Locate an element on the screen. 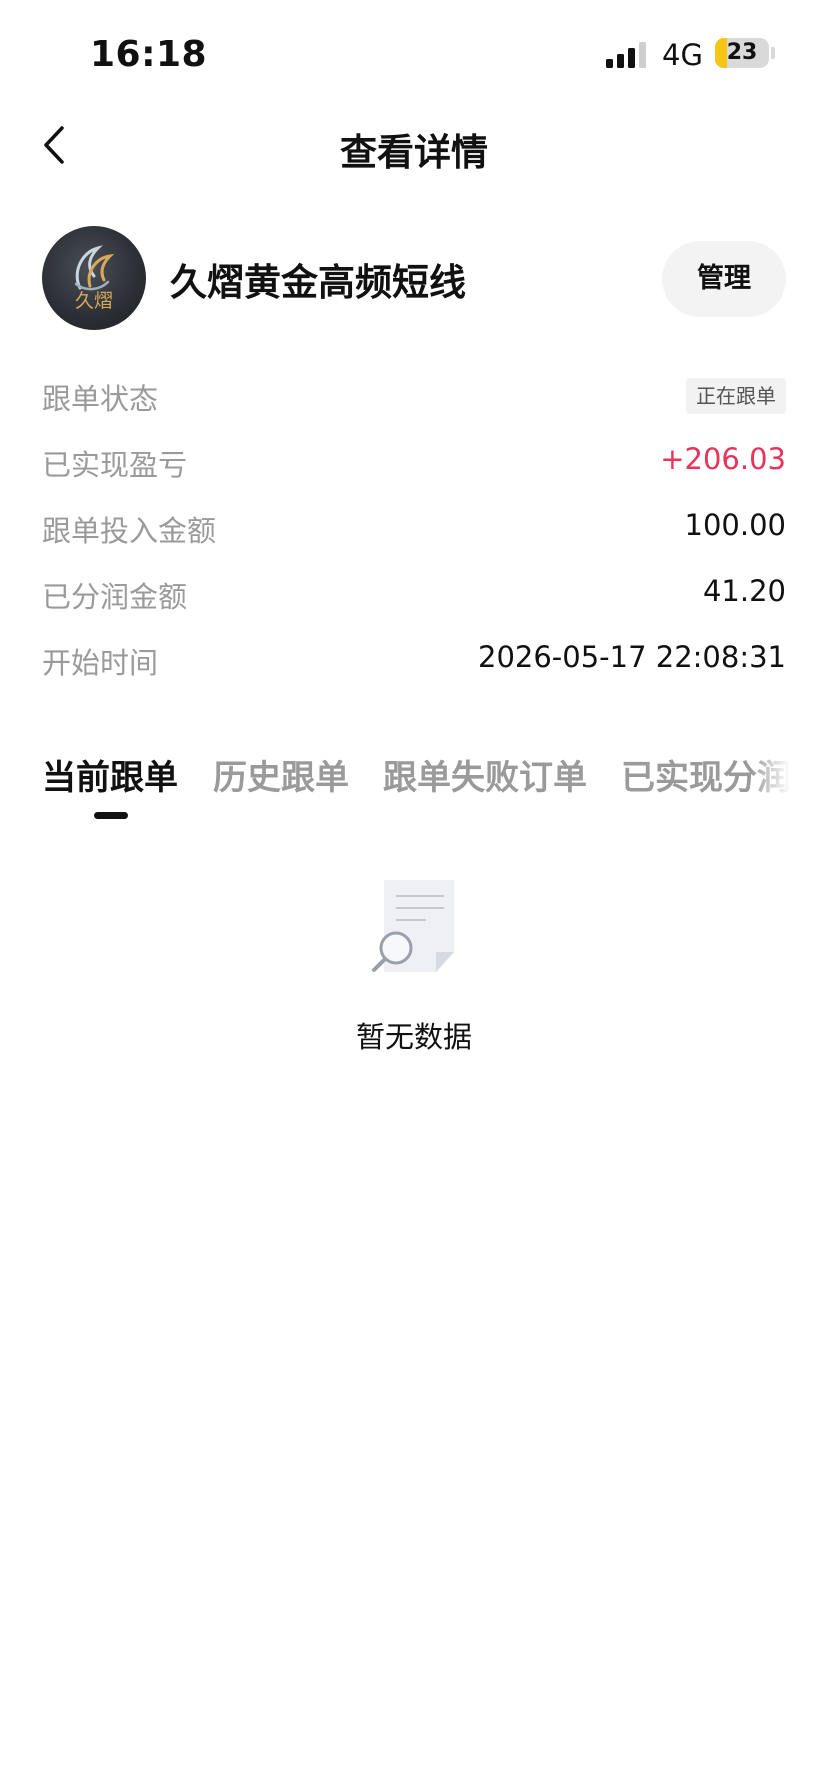 The image size is (828, 1792). info-row-realized-pnl: 已实现盈亏 +206.03 is located at coordinates (414, 463).